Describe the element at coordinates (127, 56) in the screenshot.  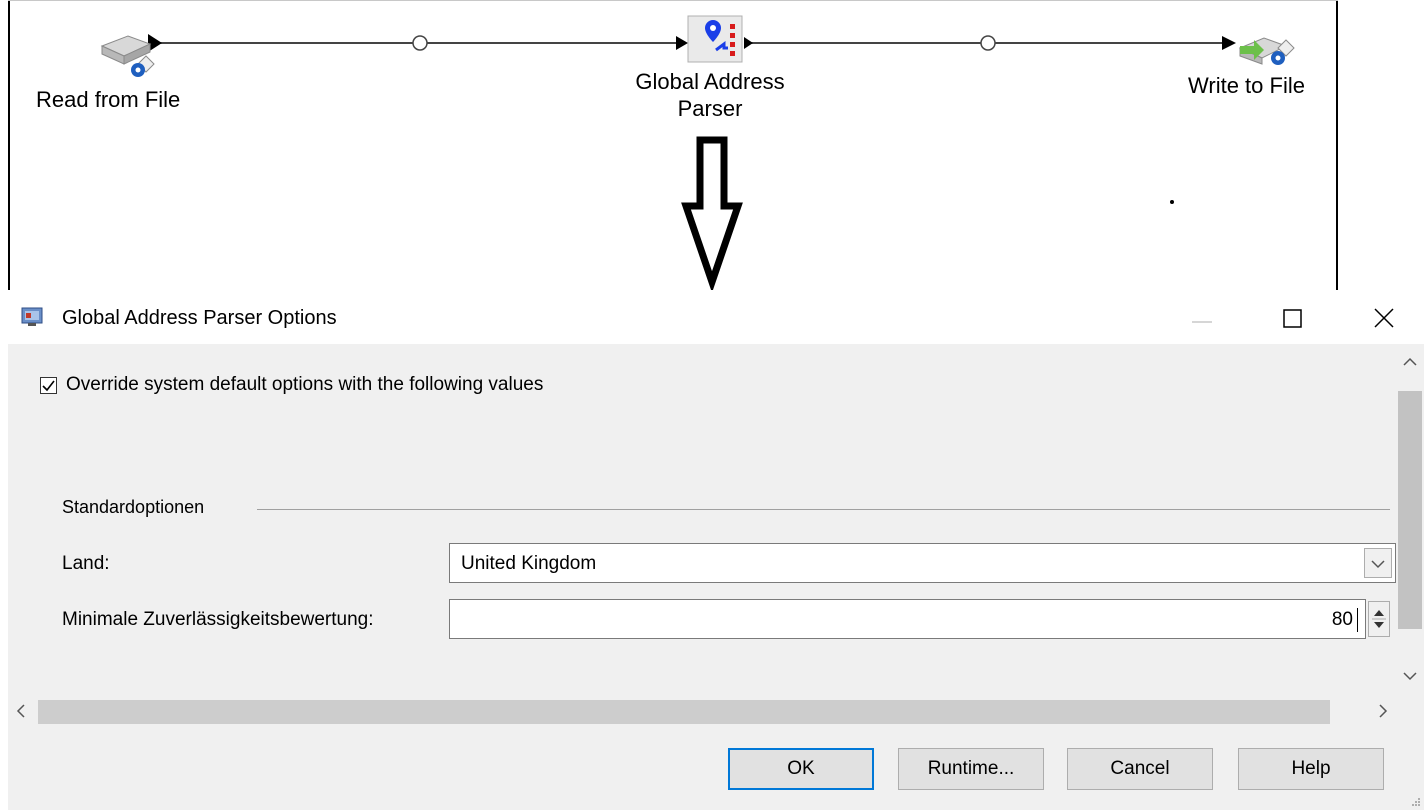
I see `file-reader-icon` at that location.